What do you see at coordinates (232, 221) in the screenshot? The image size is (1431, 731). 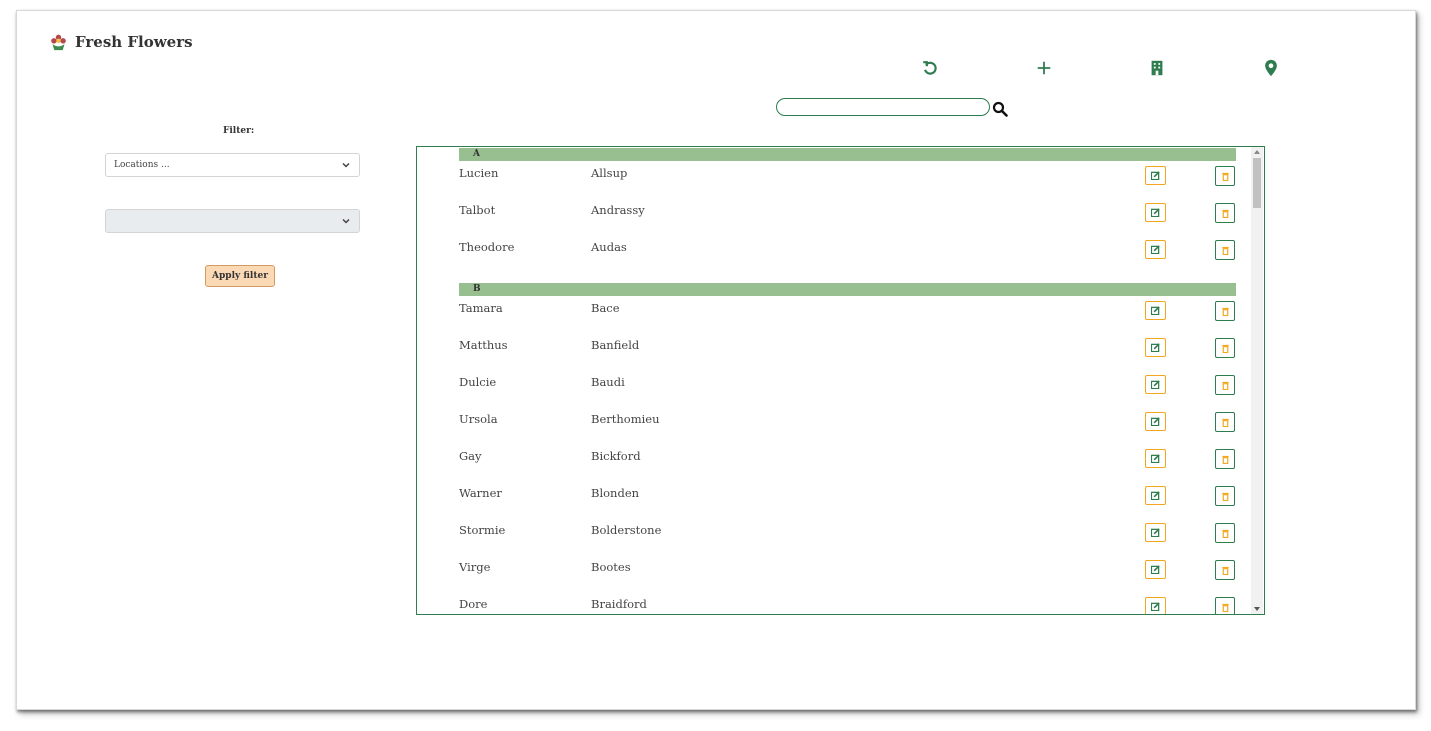 I see `secondary-select` at bounding box center [232, 221].